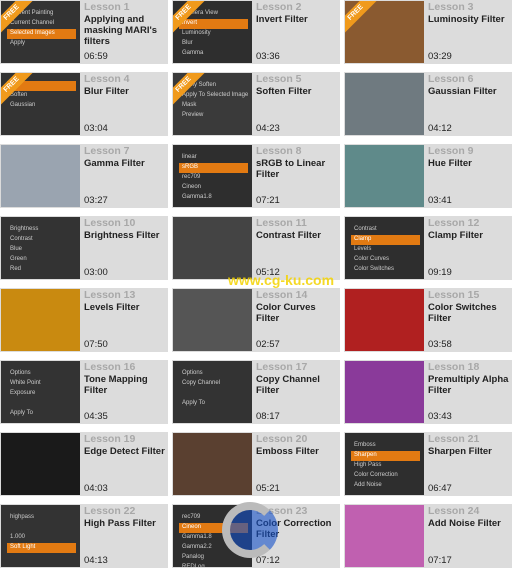 Image resolution: width=512 pixels, height=568 pixels. Describe the element at coordinates (126, 523) in the screenshot. I see `lesson-title: High Pass Filter` at that location.